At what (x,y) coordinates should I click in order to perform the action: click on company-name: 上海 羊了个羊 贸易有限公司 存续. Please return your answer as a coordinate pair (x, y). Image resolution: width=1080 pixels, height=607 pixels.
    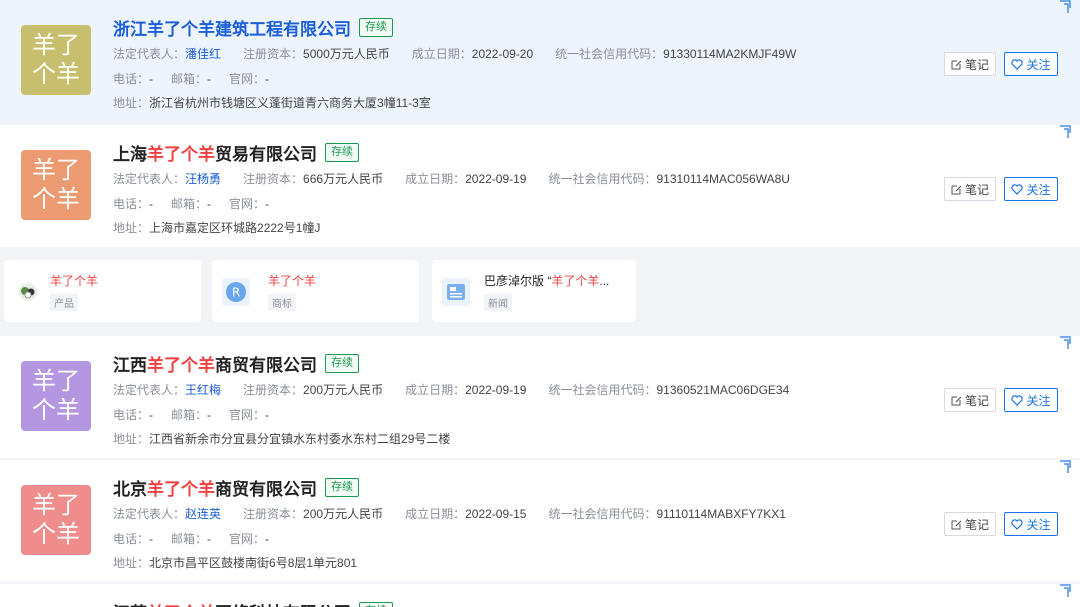
    Looking at the image, I should click on (236, 152).